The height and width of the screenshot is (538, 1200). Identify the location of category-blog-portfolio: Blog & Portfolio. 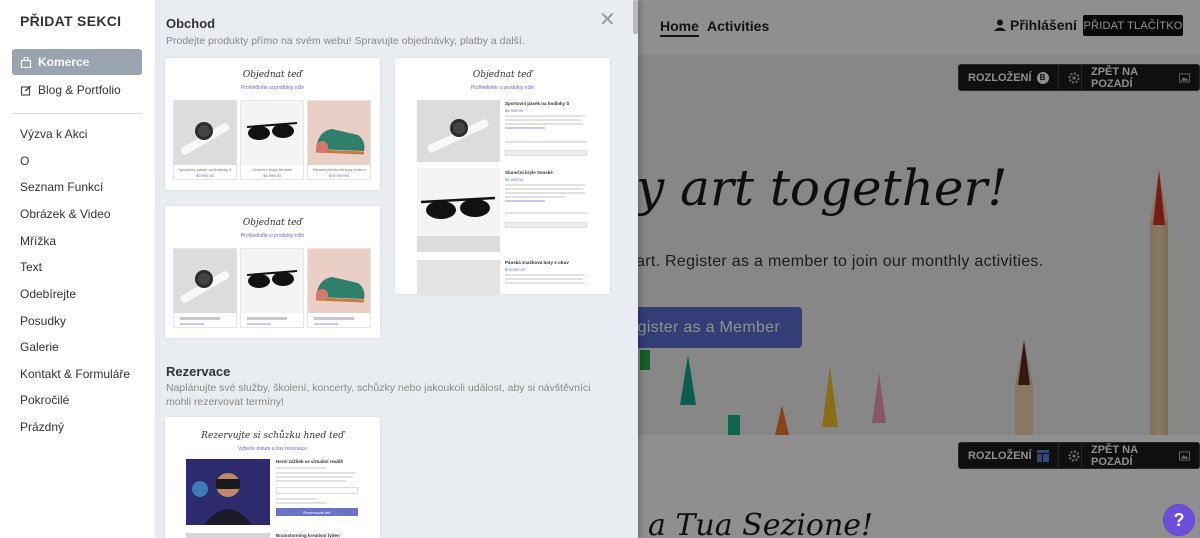
(77, 90).